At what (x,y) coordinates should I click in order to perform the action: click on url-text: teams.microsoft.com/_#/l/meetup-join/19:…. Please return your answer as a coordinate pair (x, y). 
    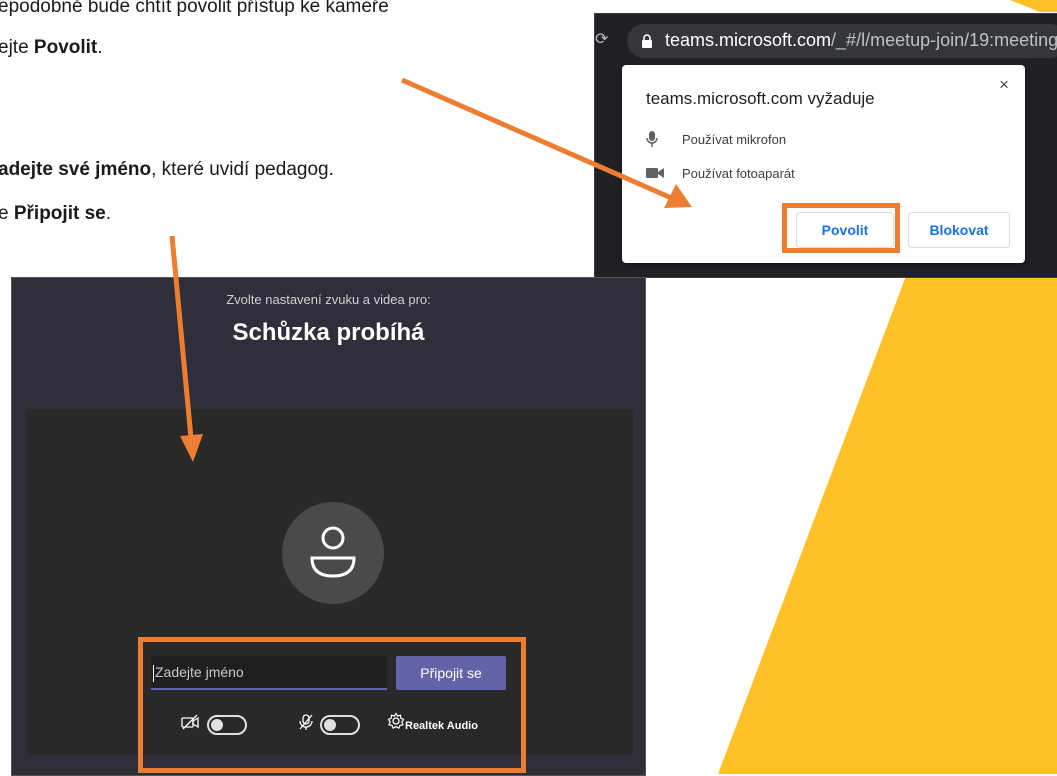
    Looking at the image, I should click on (861, 40).